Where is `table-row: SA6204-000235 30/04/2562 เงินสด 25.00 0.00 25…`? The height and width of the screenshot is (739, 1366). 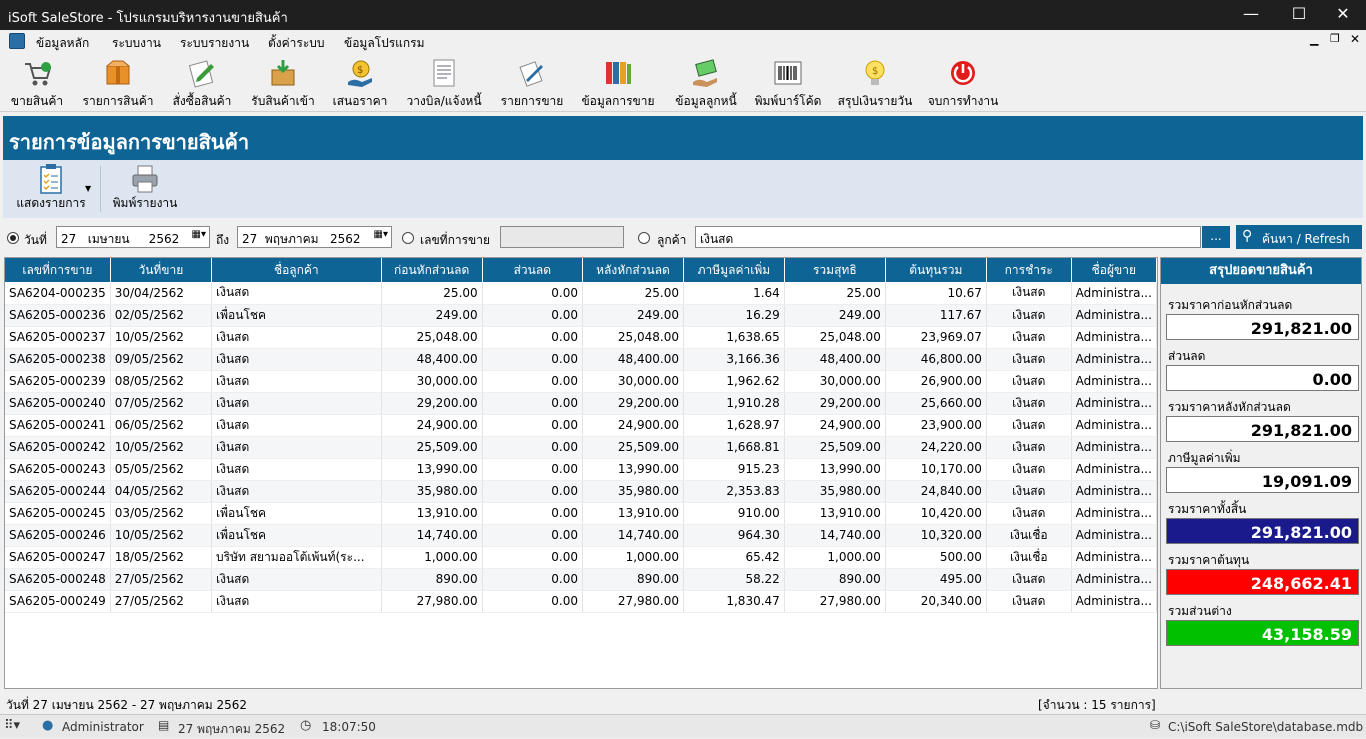
table-row: SA6204-000235 30/04/2562 เงินสด 25.00 0.00 25… is located at coordinates (581, 293).